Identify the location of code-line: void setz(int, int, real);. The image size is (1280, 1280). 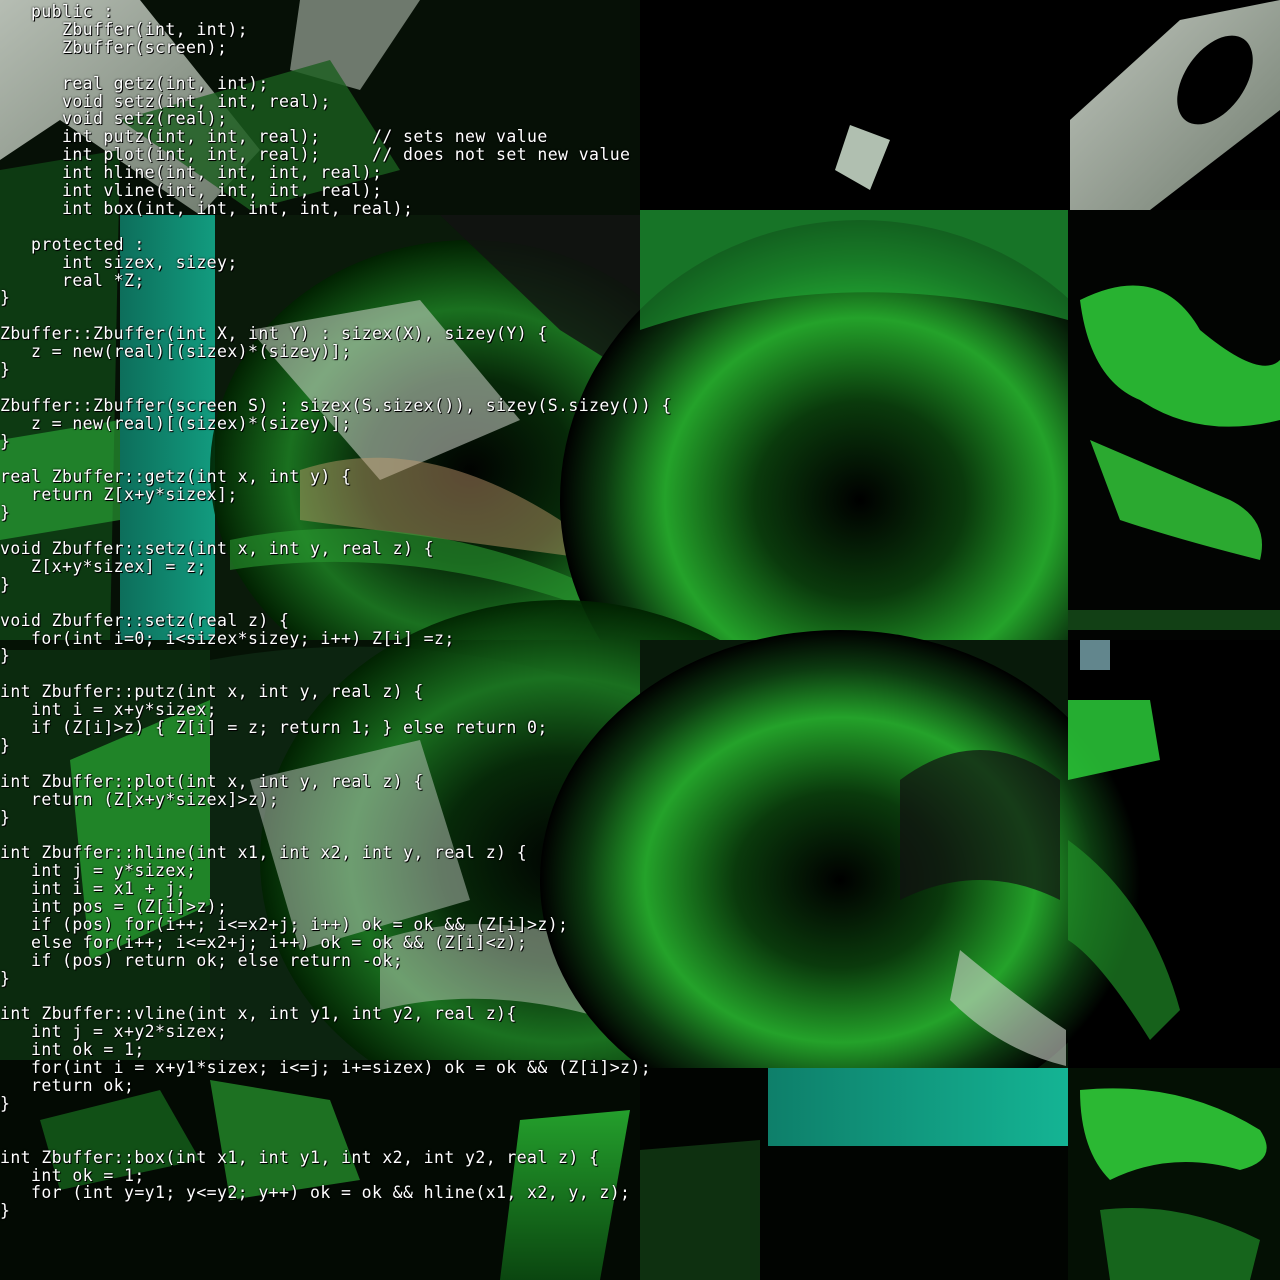
(165, 101).